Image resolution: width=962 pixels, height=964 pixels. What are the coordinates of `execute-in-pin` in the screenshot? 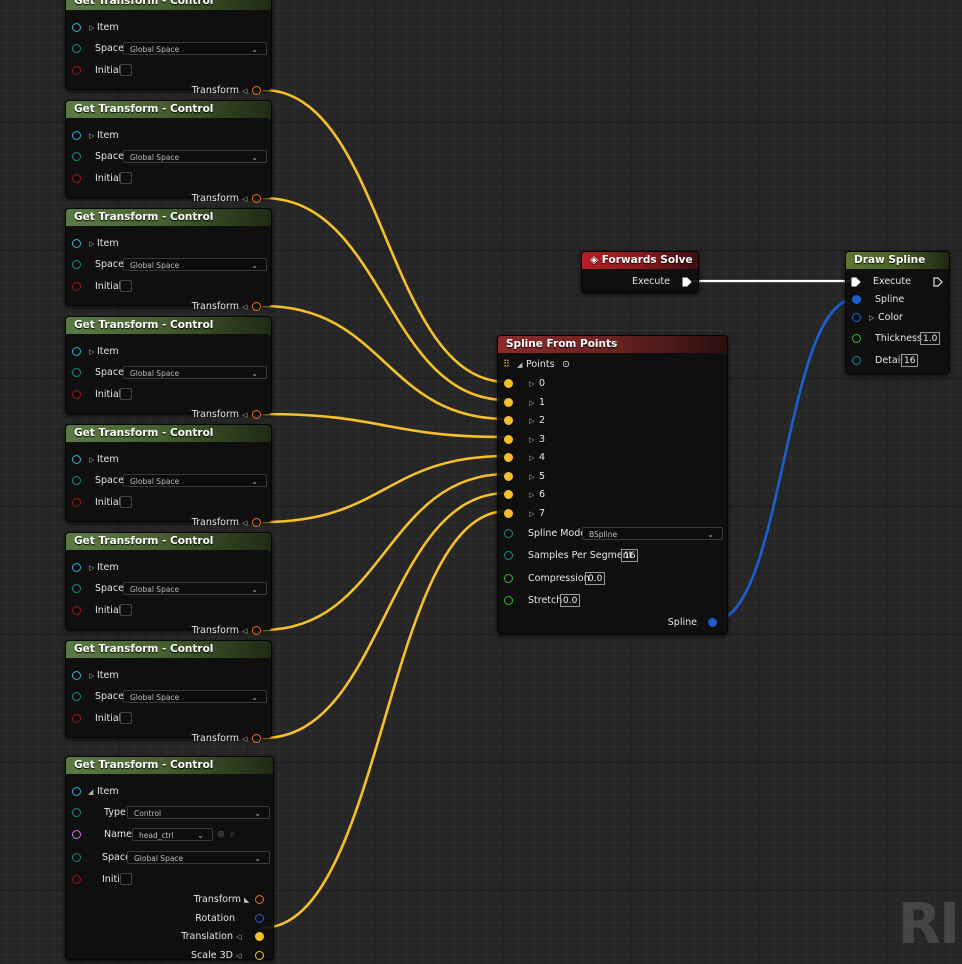 It's located at (856, 282).